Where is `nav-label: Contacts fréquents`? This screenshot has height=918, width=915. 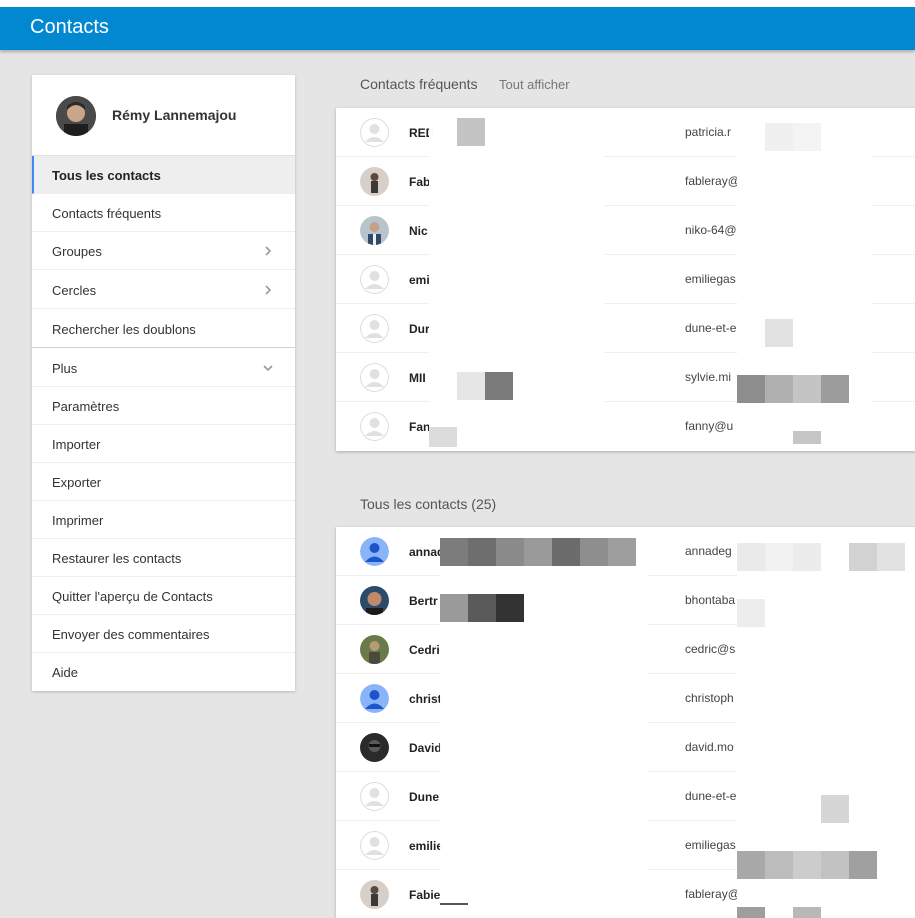
nav-label: Contacts fréquents is located at coordinates (107, 213).